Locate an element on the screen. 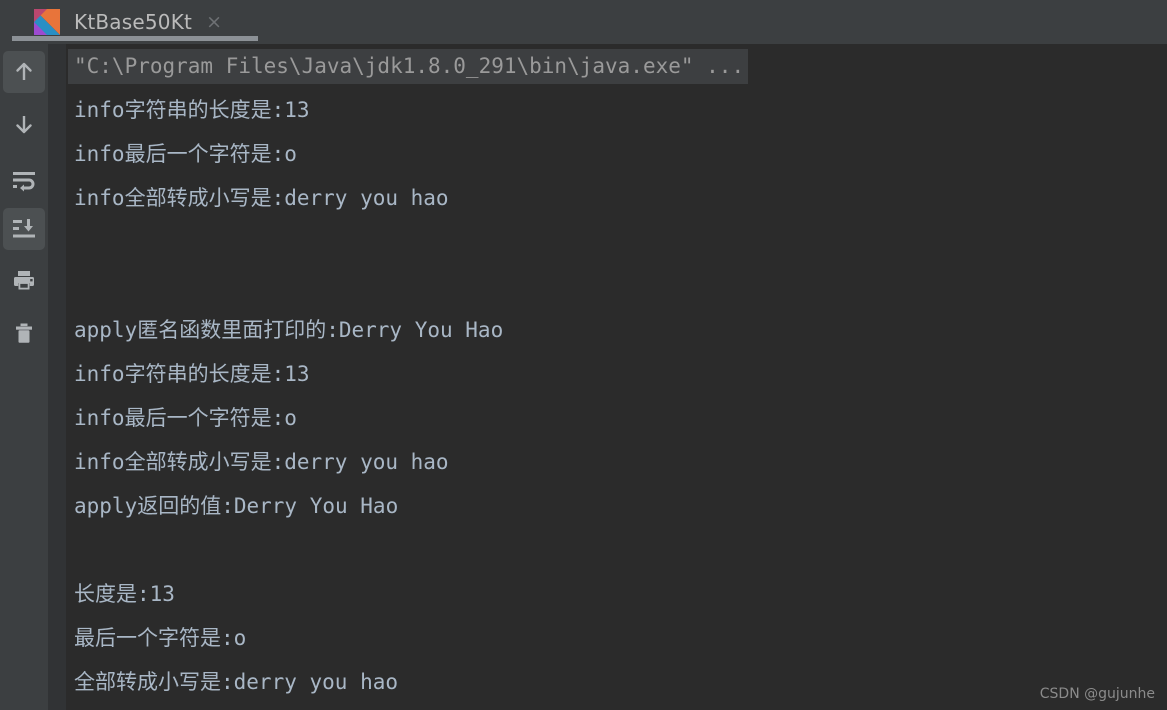 The width and height of the screenshot is (1167, 710). console-line: 最后一个字符是:o is located at coordinates (160, 638).